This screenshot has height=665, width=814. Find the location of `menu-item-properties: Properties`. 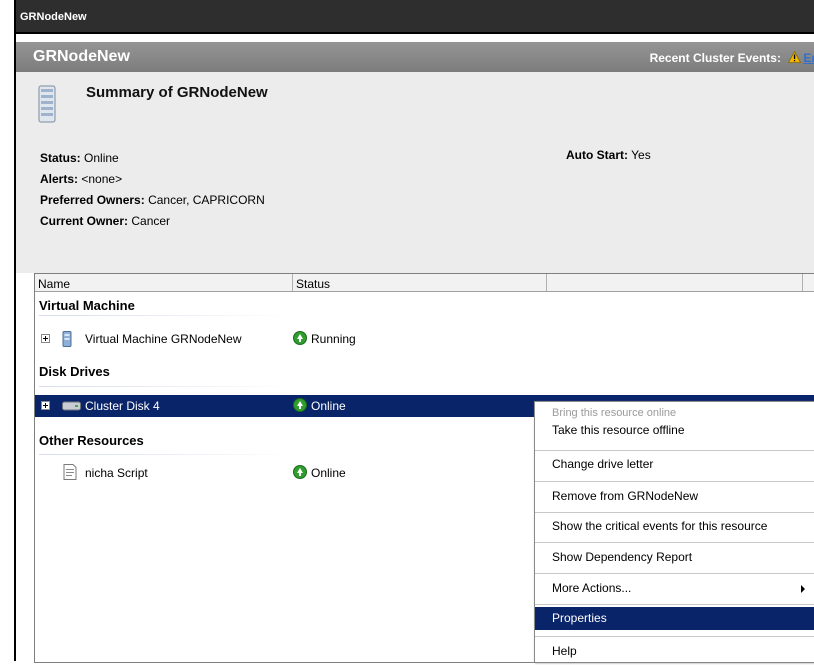

menu-item-properties: Properties is located at coordinates (674, 618).